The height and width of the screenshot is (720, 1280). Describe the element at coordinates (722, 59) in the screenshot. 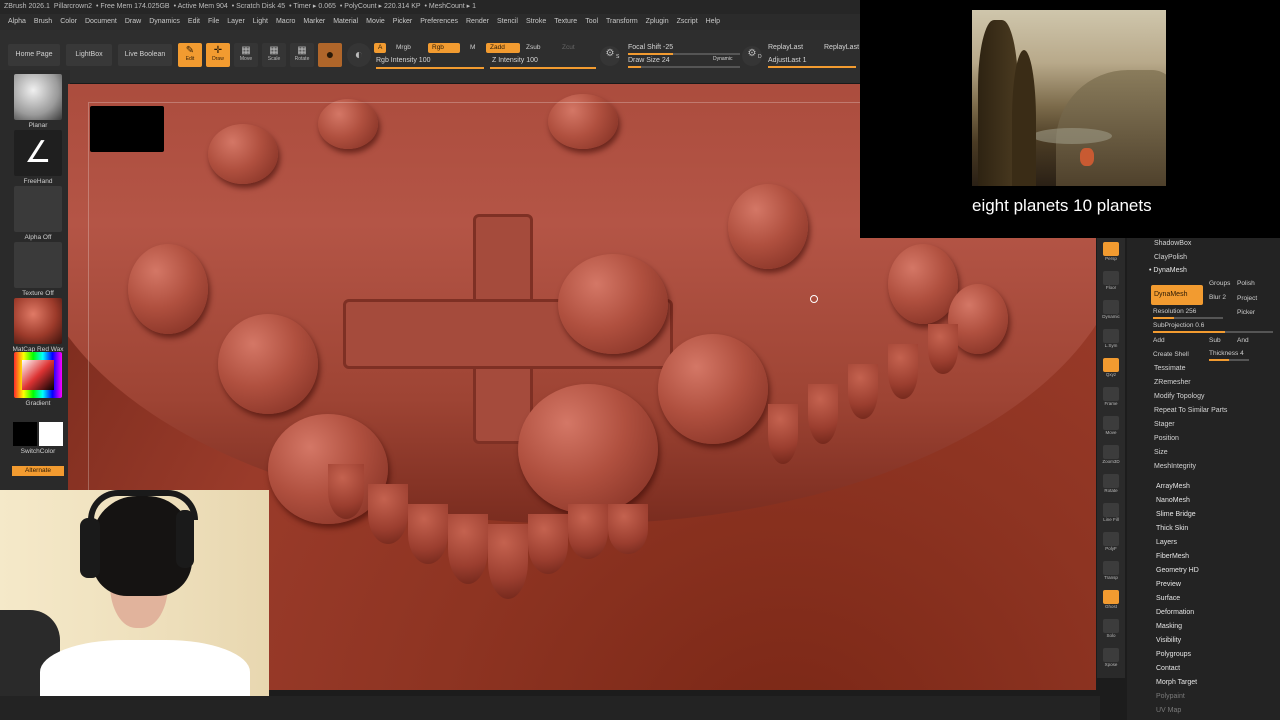

I see `dynamic-toggle: Dynamic` at that location.